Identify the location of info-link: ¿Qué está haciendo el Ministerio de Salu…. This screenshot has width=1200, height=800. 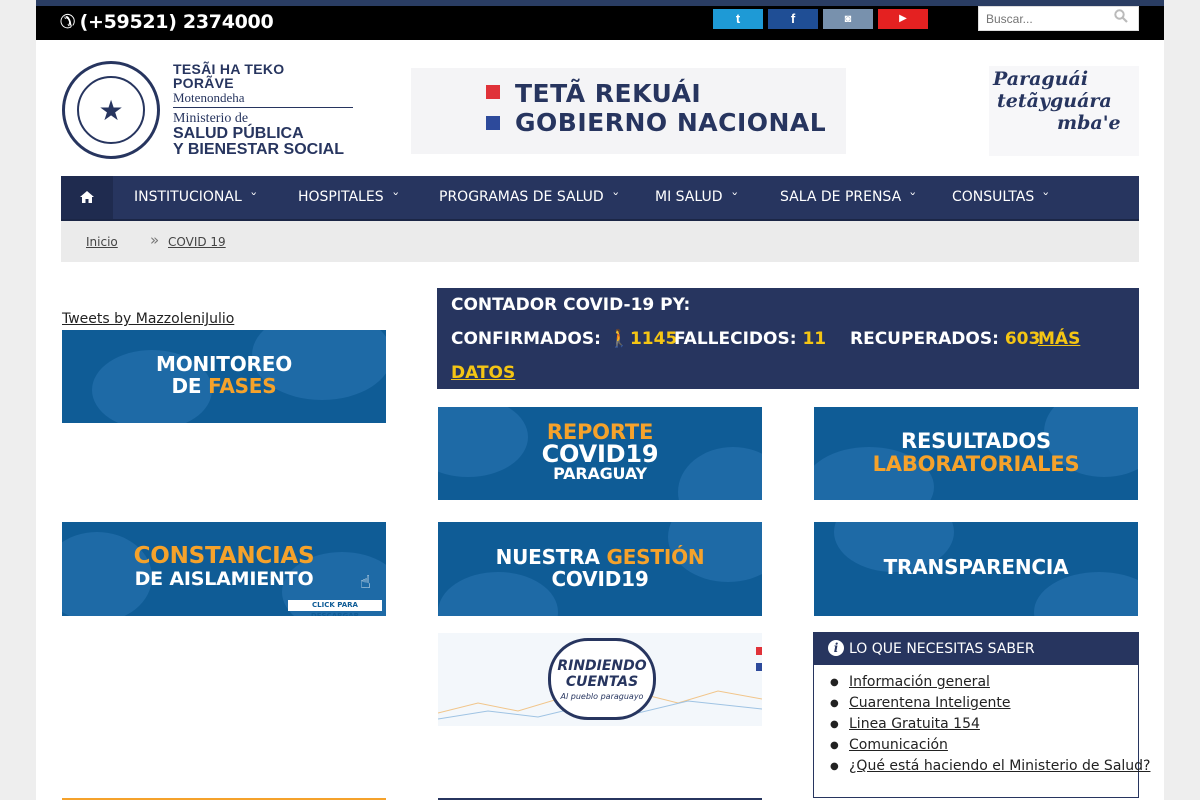
(999, 766).